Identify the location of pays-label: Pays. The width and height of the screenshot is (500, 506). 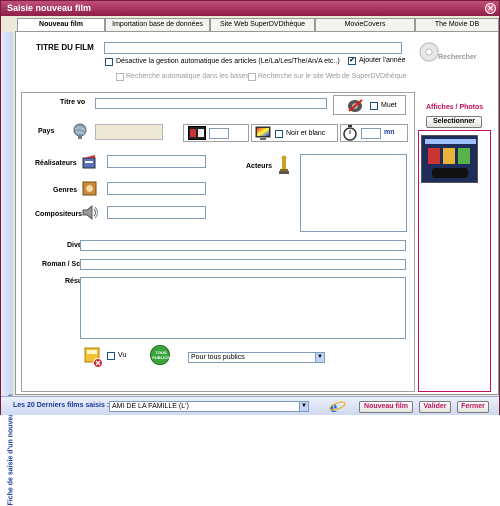
(46, 131).